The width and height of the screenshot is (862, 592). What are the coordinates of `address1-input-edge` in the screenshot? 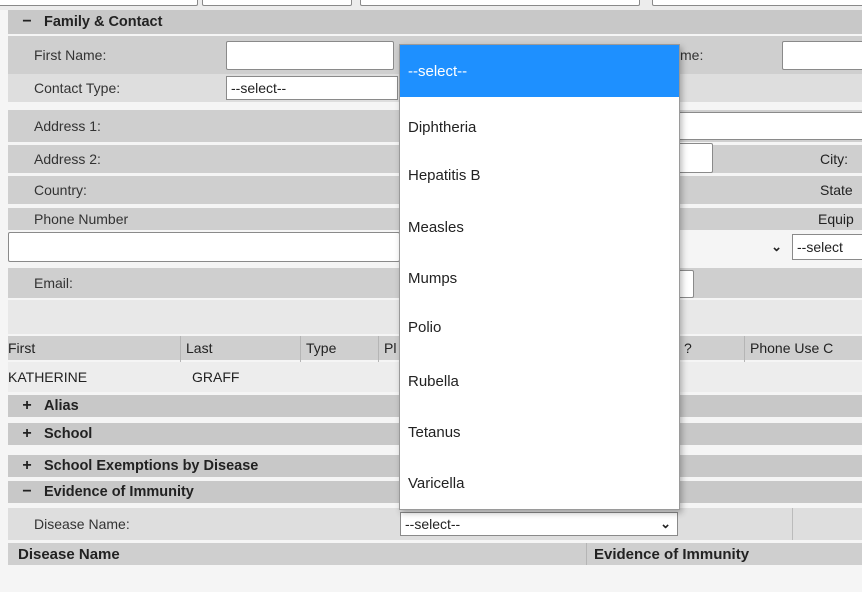 It's located at (761, 126).